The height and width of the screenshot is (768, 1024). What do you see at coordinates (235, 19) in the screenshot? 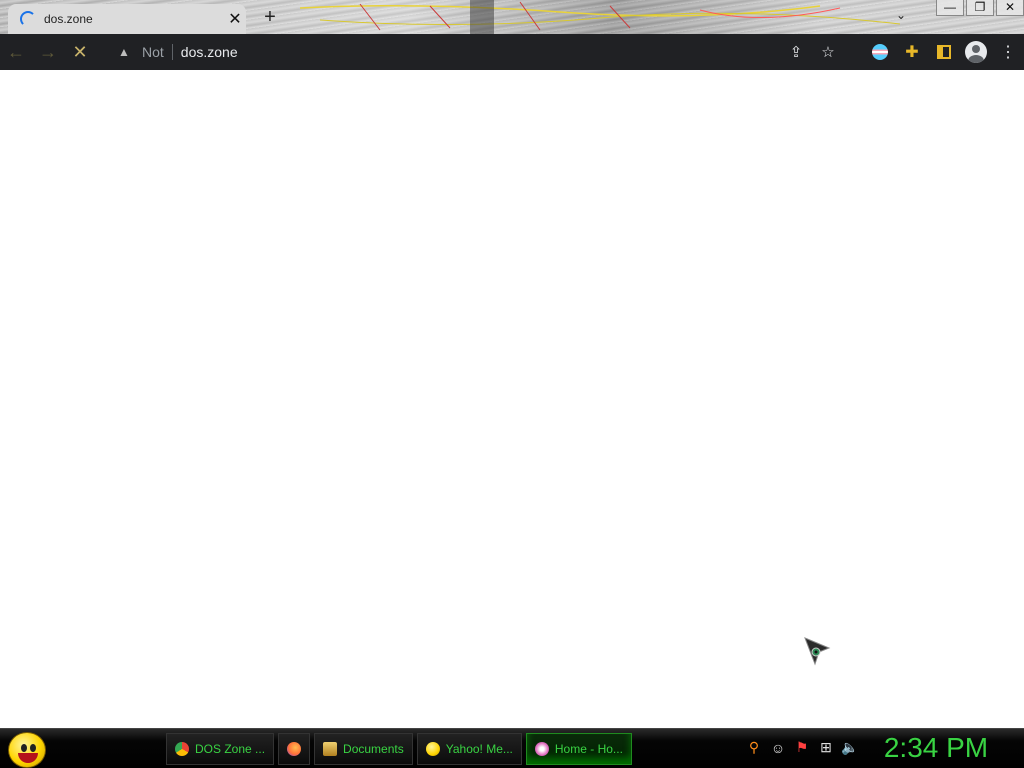
I see `tab-close-icon: ✕` at bounding box center [235, 19].